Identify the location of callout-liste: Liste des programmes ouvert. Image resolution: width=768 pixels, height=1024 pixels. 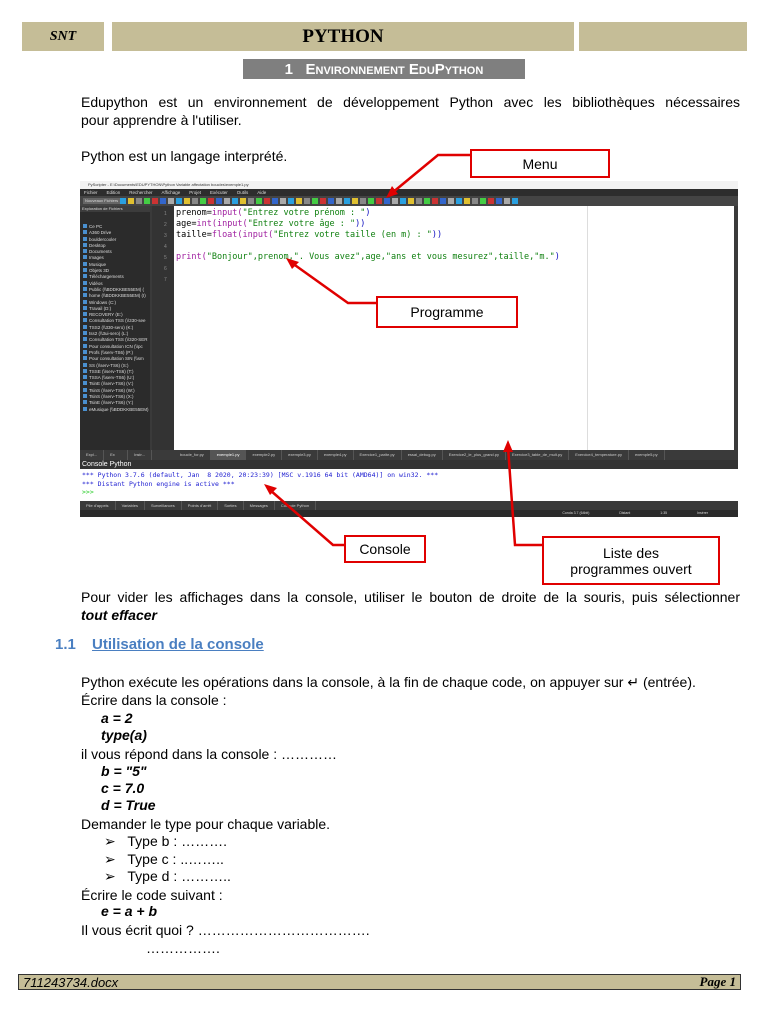
(631, 560).